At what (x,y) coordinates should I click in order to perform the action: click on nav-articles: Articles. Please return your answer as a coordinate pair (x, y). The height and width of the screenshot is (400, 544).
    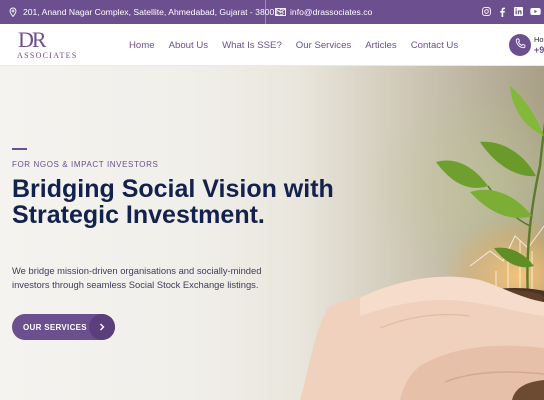
    Looking at the image, I should click on (380, 45).